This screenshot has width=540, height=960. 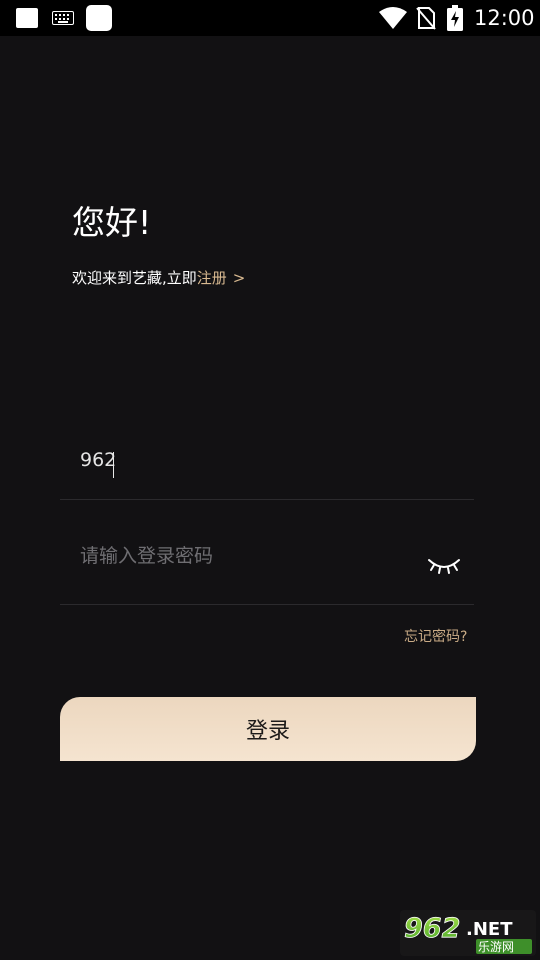 I want to click on text-cursor, so click(x=113, y=465).